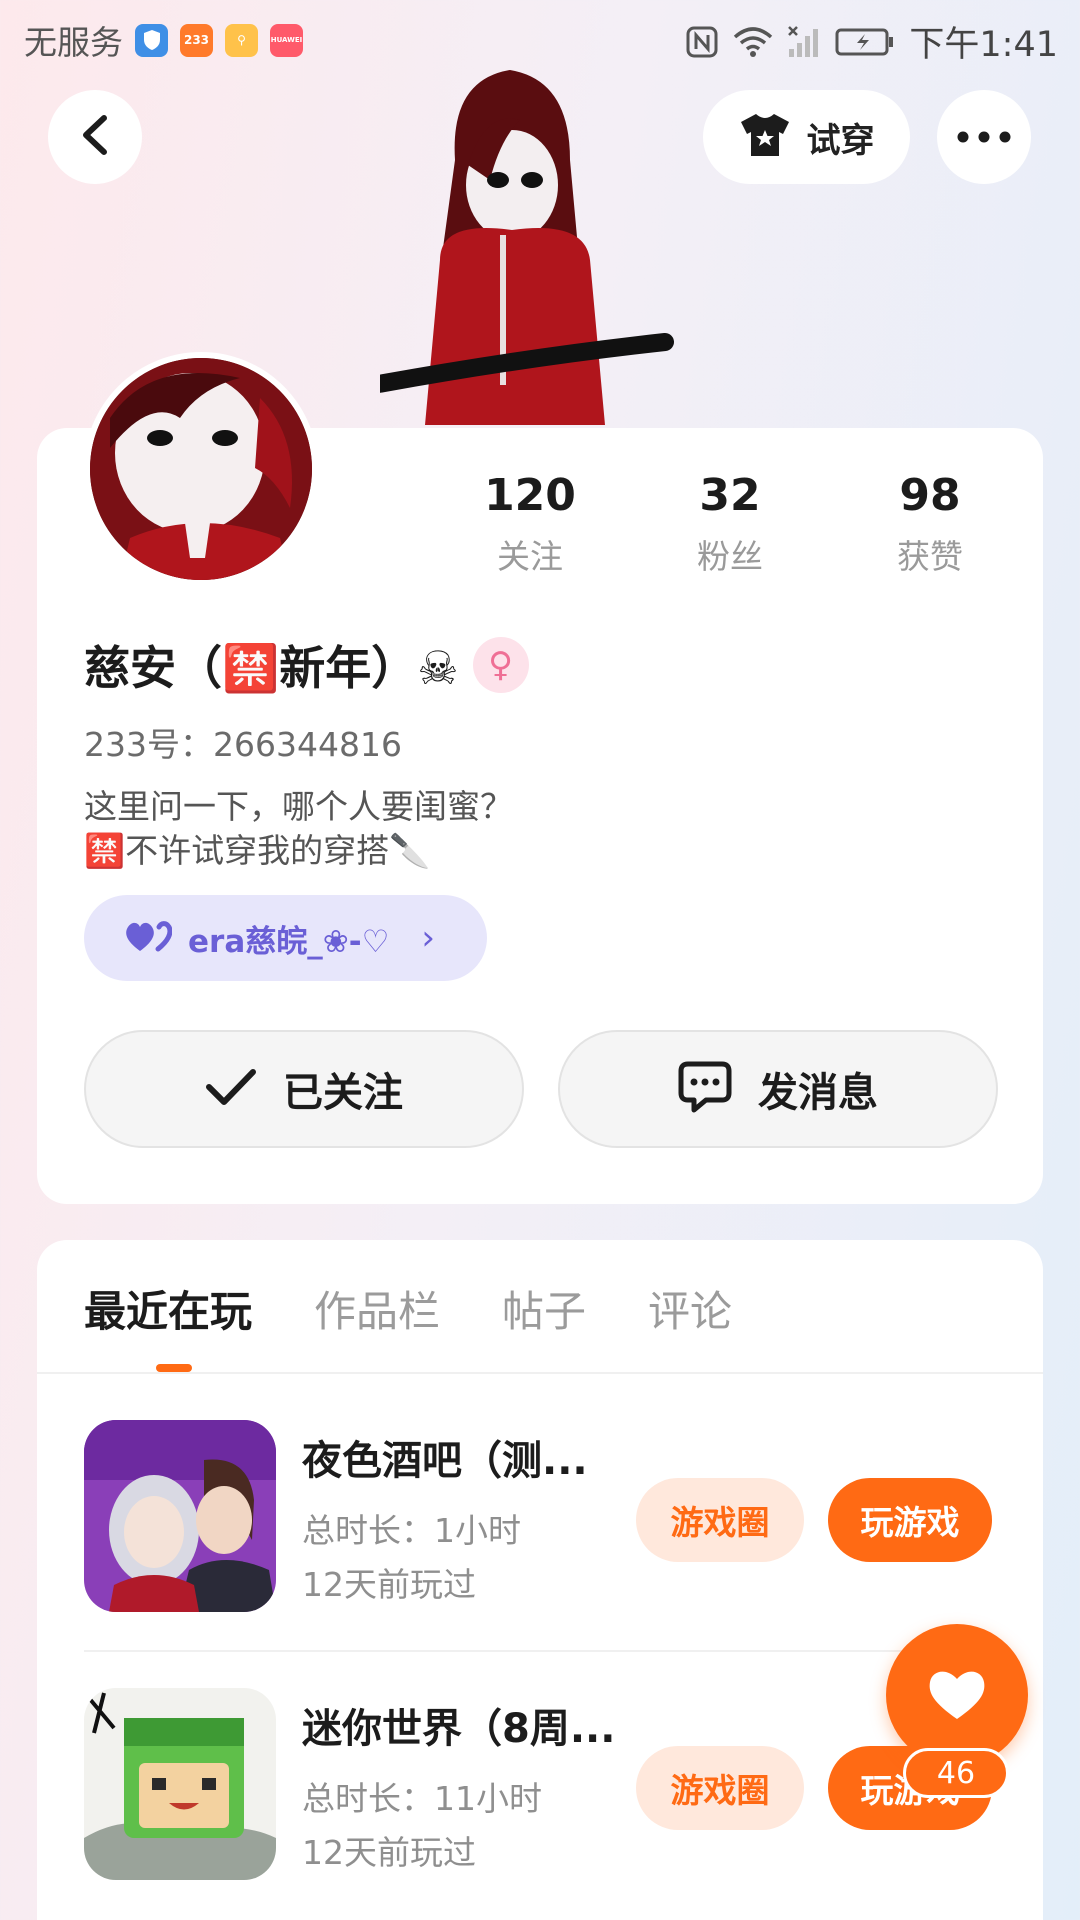  What do you see at coordinates (702, 42) in the screenshot?
I see `nfc-icon` at bounding box center [702, 42].